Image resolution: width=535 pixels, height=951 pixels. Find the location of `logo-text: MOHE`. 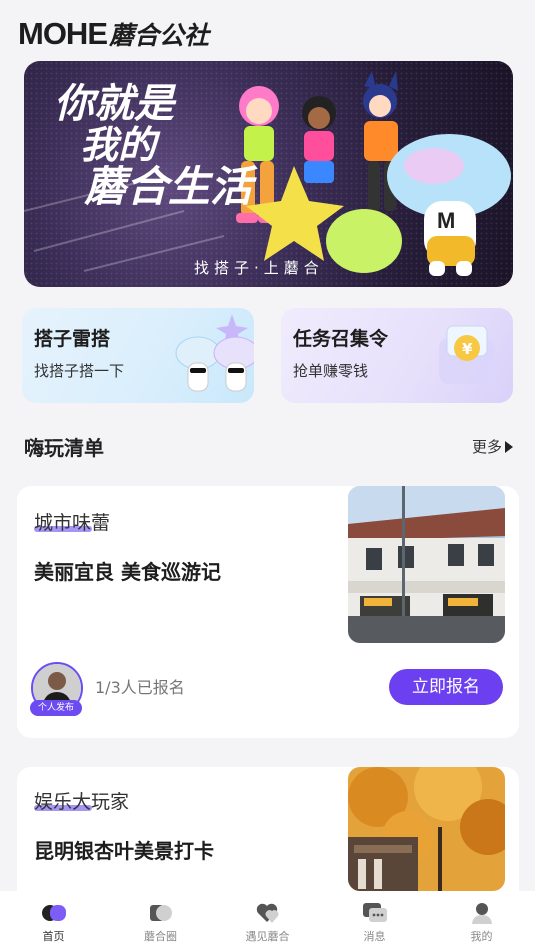

logo-text: MOHE is located at coordinates (63, 33).